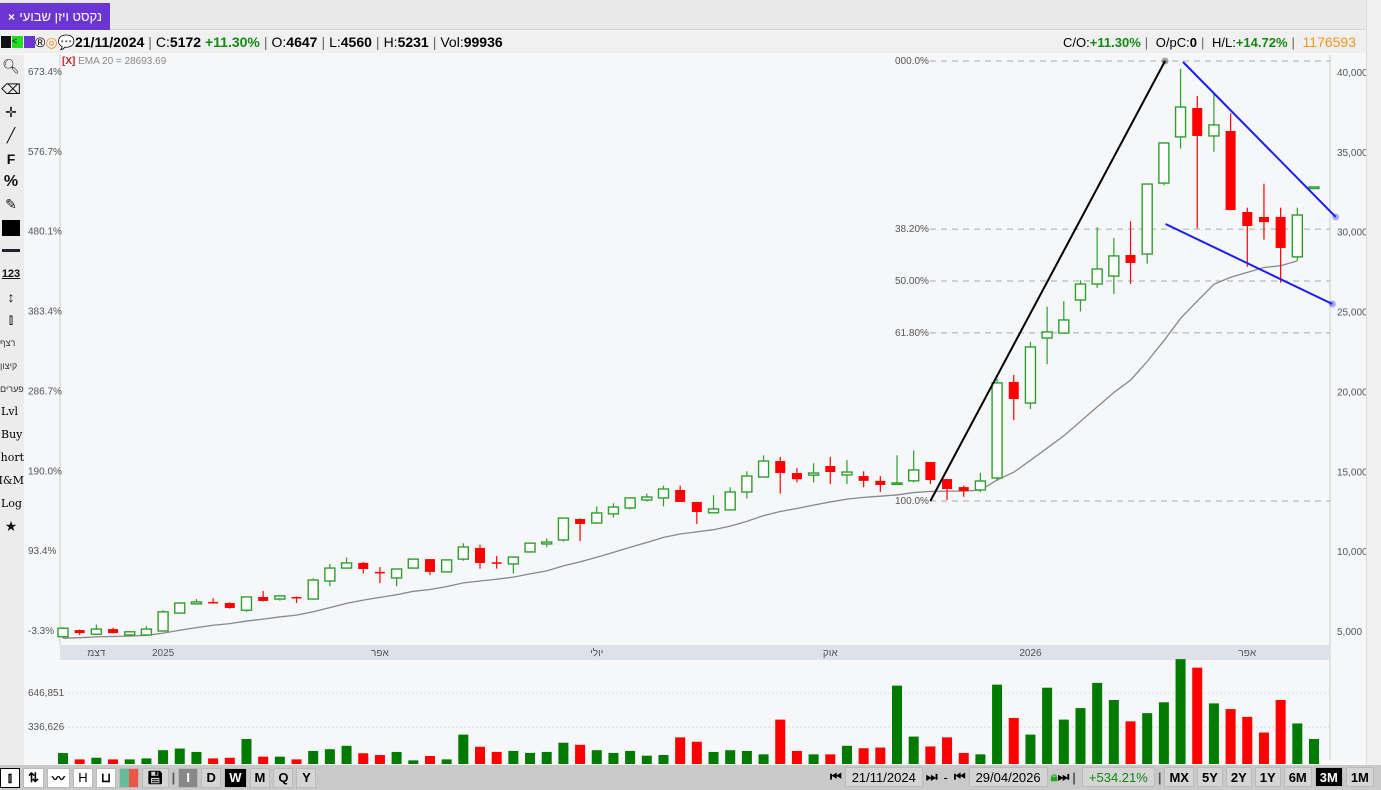 Image resolution: width=1381 pixels, height=790 pixels. Describe the element at coordinates (58, 777) in the screenshot. I see `line-chart-icon: 〰` at that location.